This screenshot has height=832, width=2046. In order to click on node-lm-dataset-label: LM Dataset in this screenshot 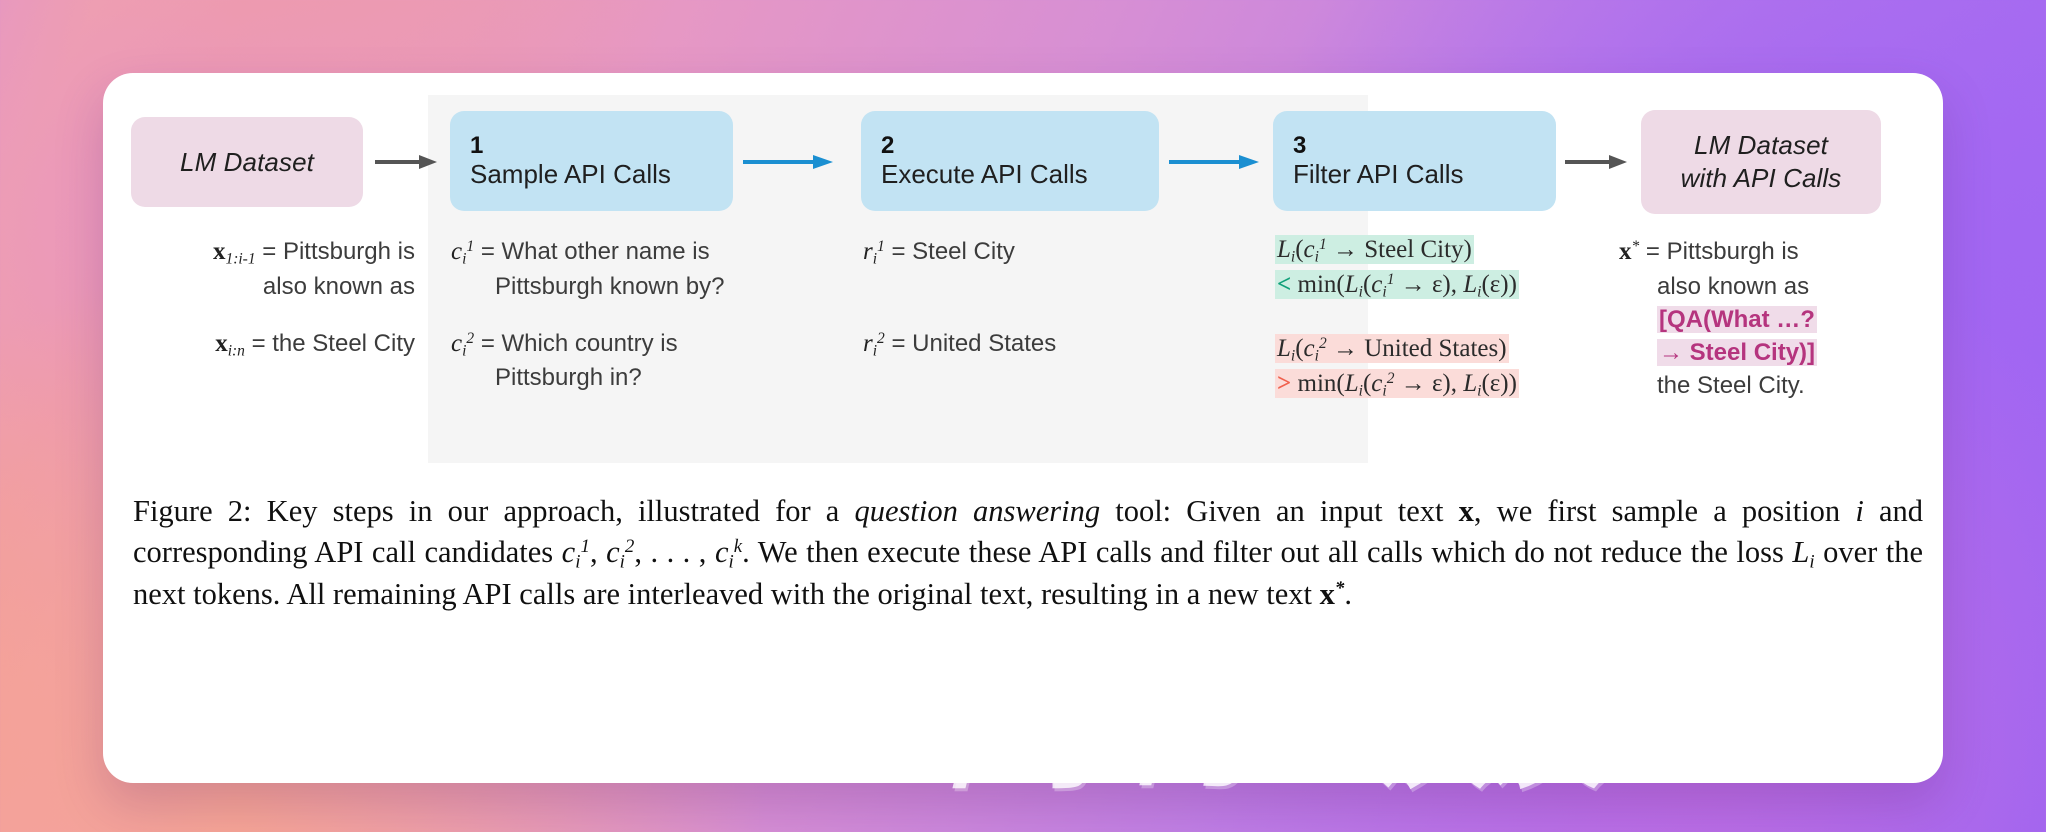, I will do `click(247, 161)`.